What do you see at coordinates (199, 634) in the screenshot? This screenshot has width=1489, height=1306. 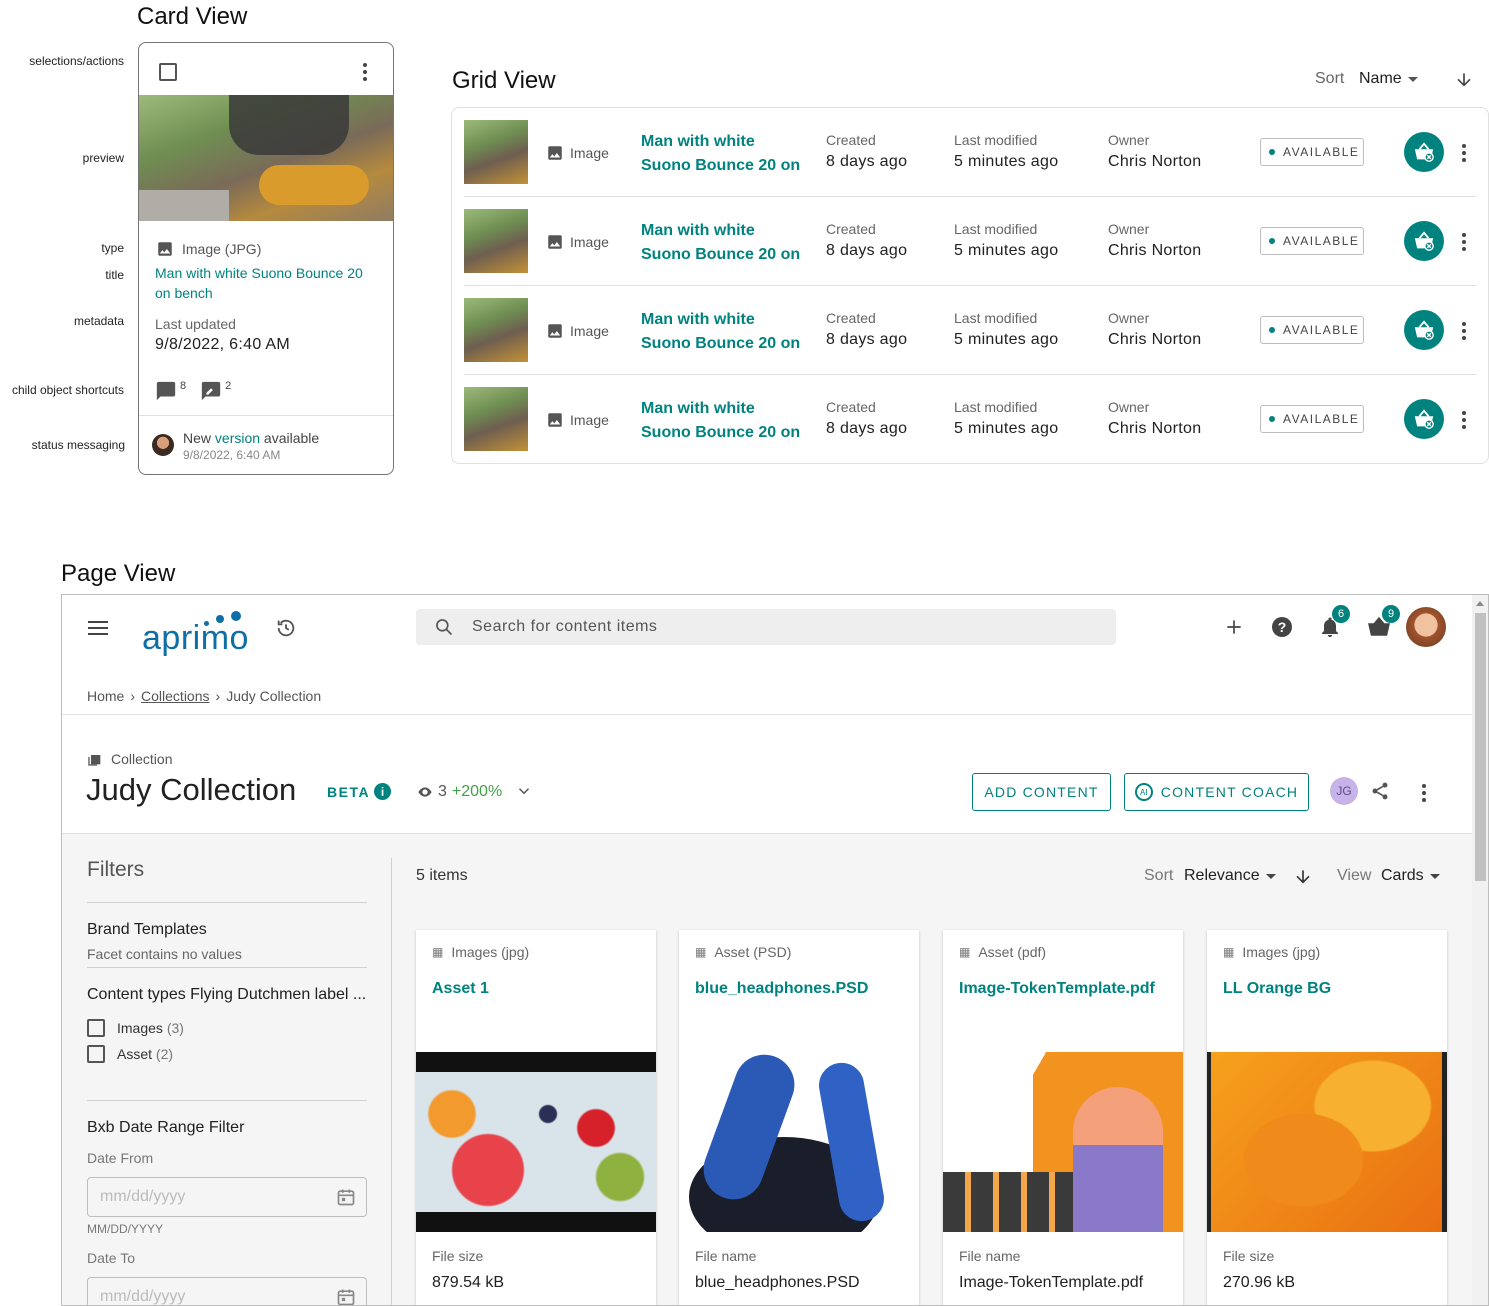 I see `aprimo-logo: aprimo` at bounding box center [199, 634].